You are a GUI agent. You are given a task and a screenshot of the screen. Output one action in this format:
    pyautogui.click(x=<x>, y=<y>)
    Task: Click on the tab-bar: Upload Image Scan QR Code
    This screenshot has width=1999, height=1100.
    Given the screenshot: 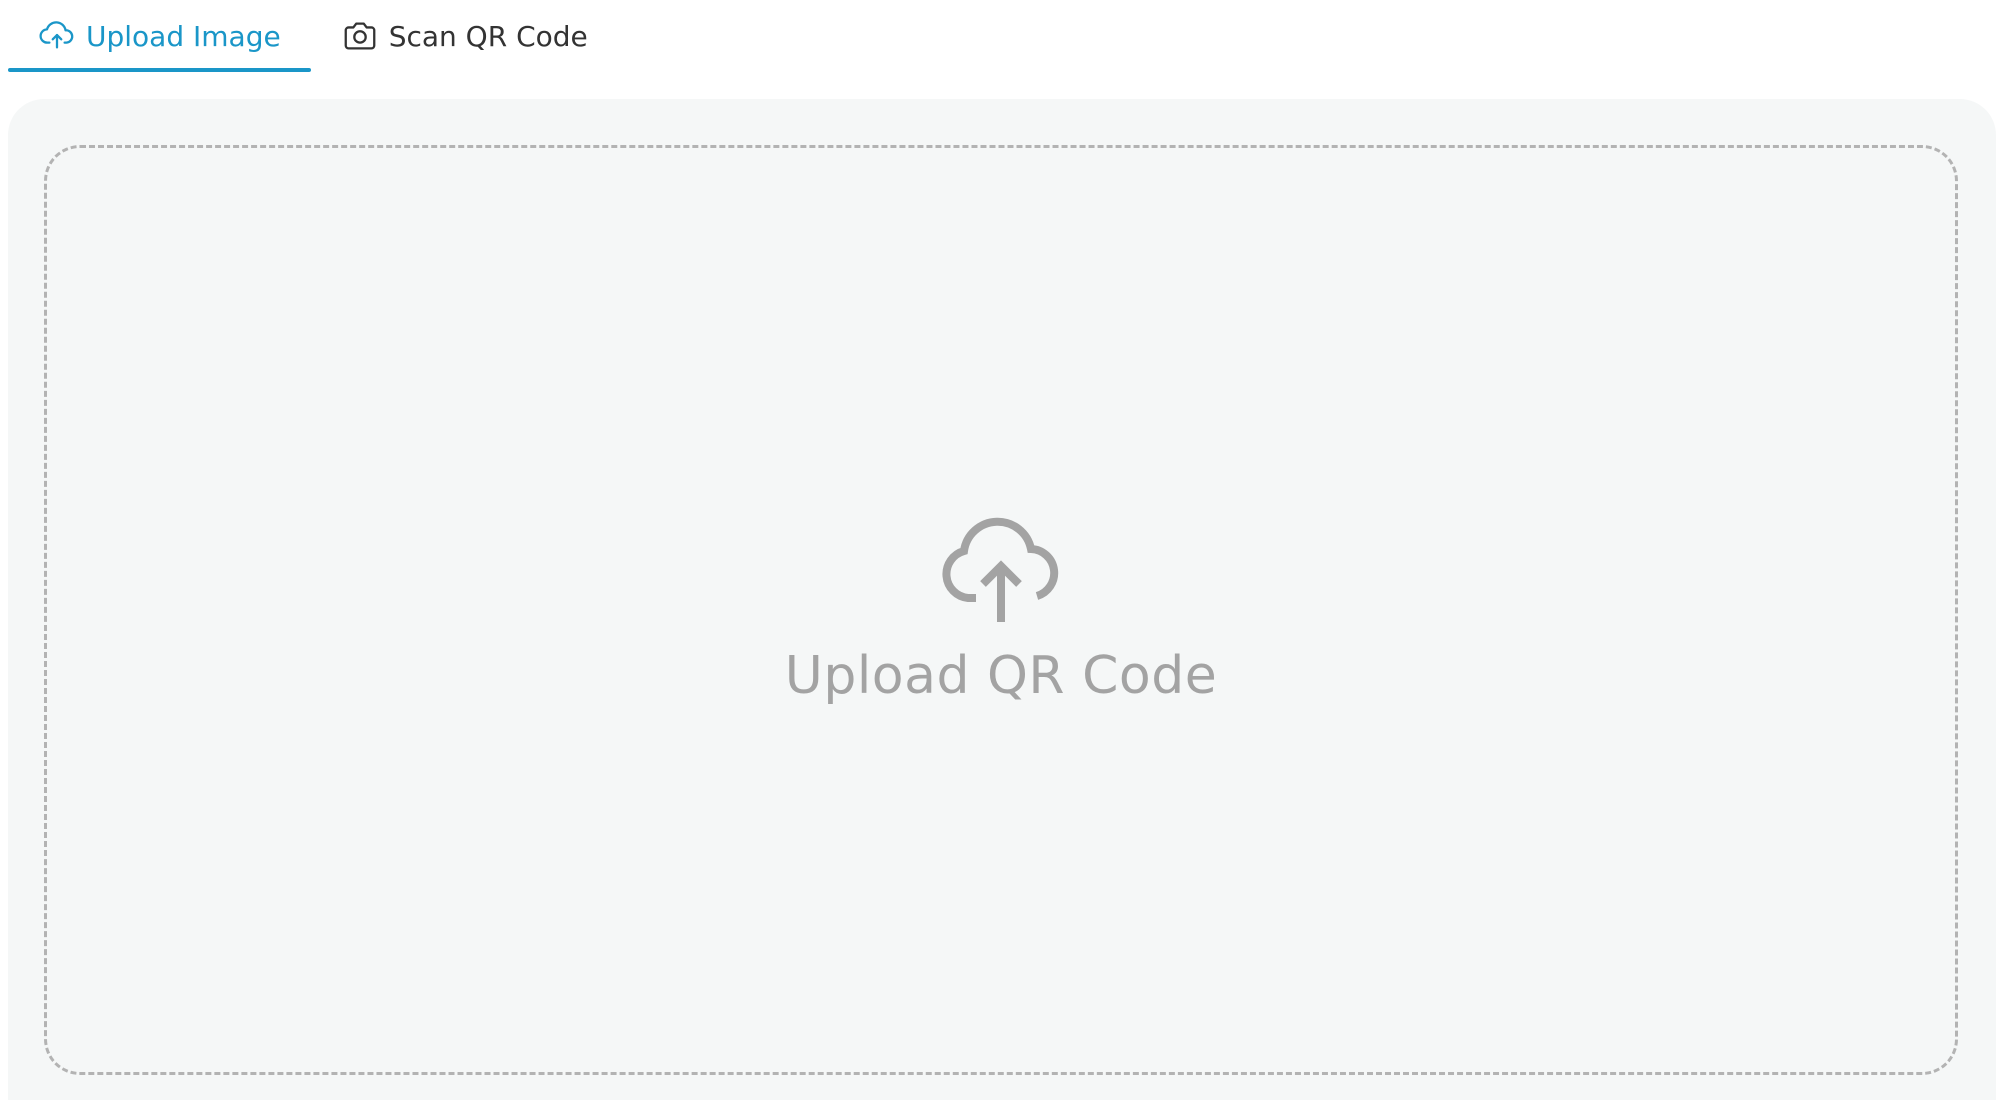 What is the action you would take?
    pyautogui.click(x=313, y=36)
    